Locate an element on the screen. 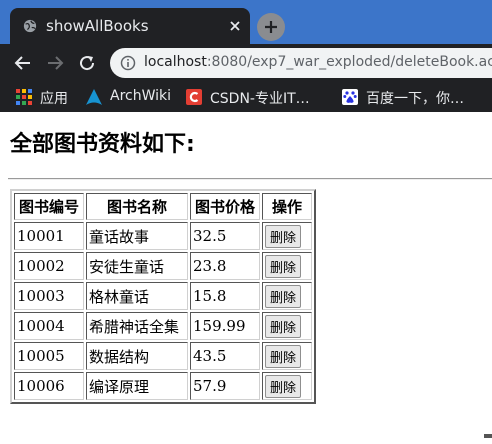 The height and width of the screenshot is (444, 492). baidu-paw-icon is located at coordinates (350, 97).